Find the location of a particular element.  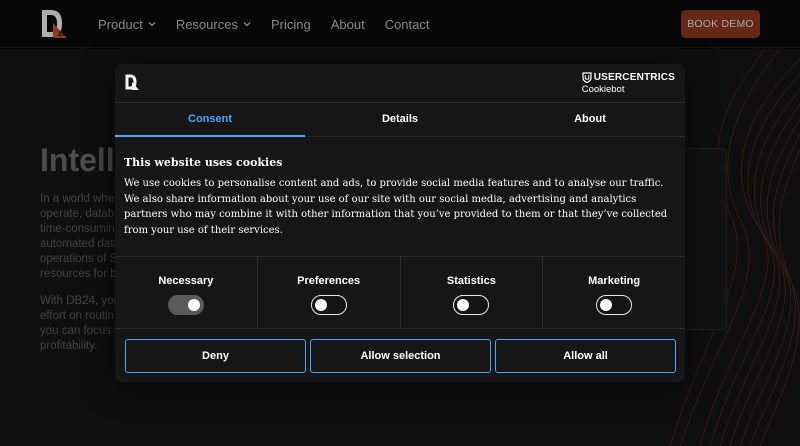

tab-details: Details is located at coordinates (400, 119).